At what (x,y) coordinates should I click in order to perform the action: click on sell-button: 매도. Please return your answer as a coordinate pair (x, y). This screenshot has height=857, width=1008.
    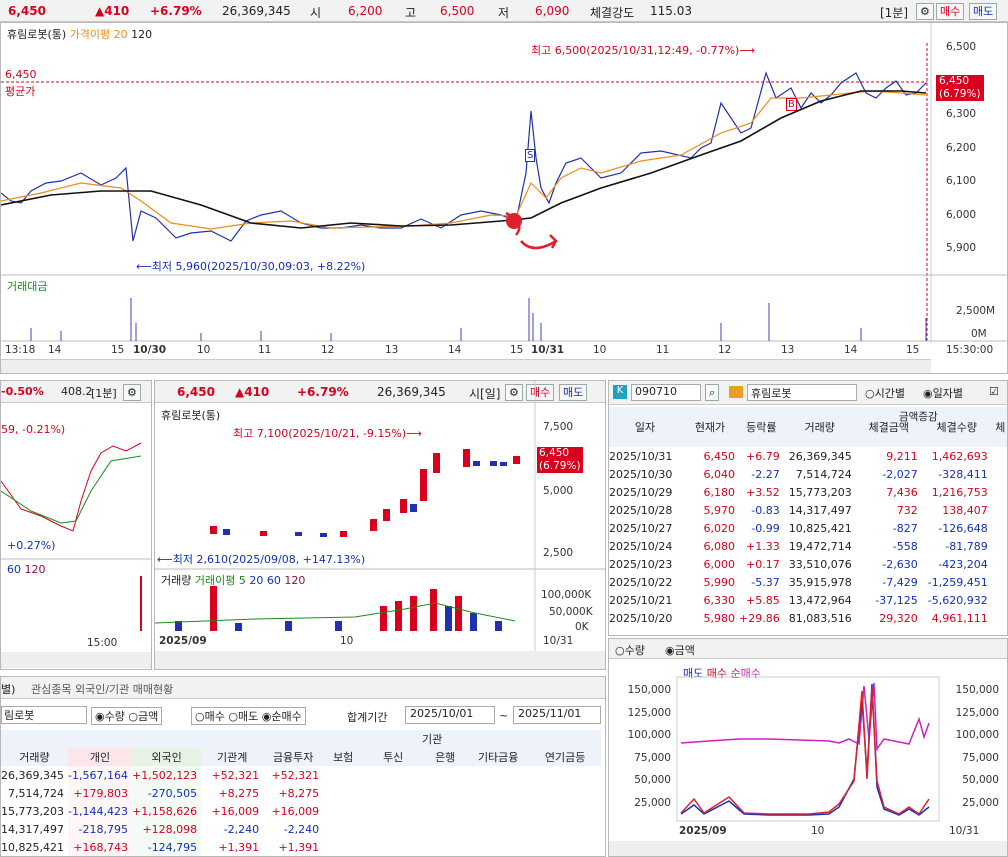
    Looking at the image, I should click on (983, 11).